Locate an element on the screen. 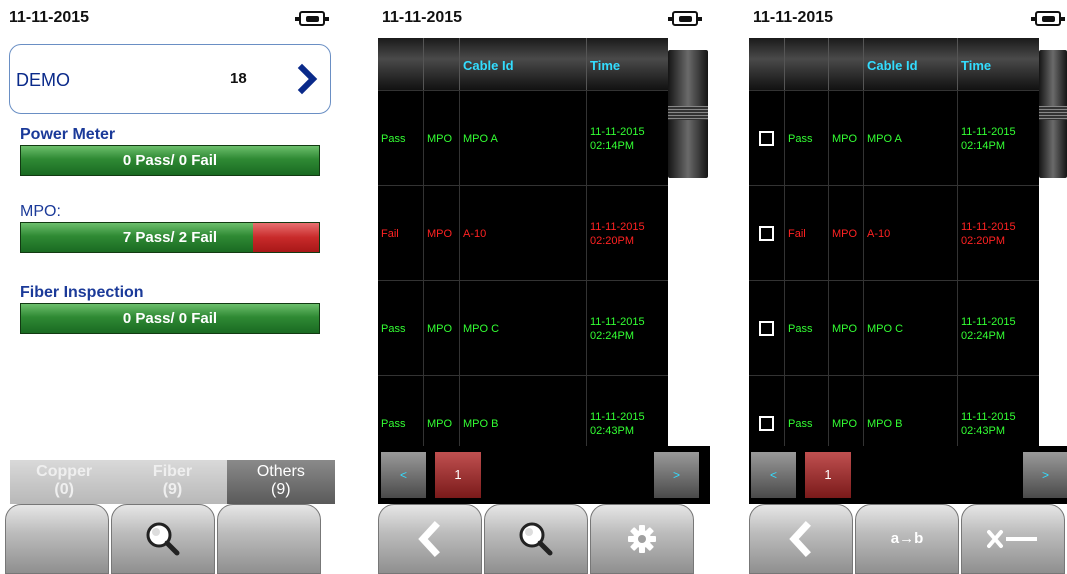  gear-icon is located at coordinates (642, 539).